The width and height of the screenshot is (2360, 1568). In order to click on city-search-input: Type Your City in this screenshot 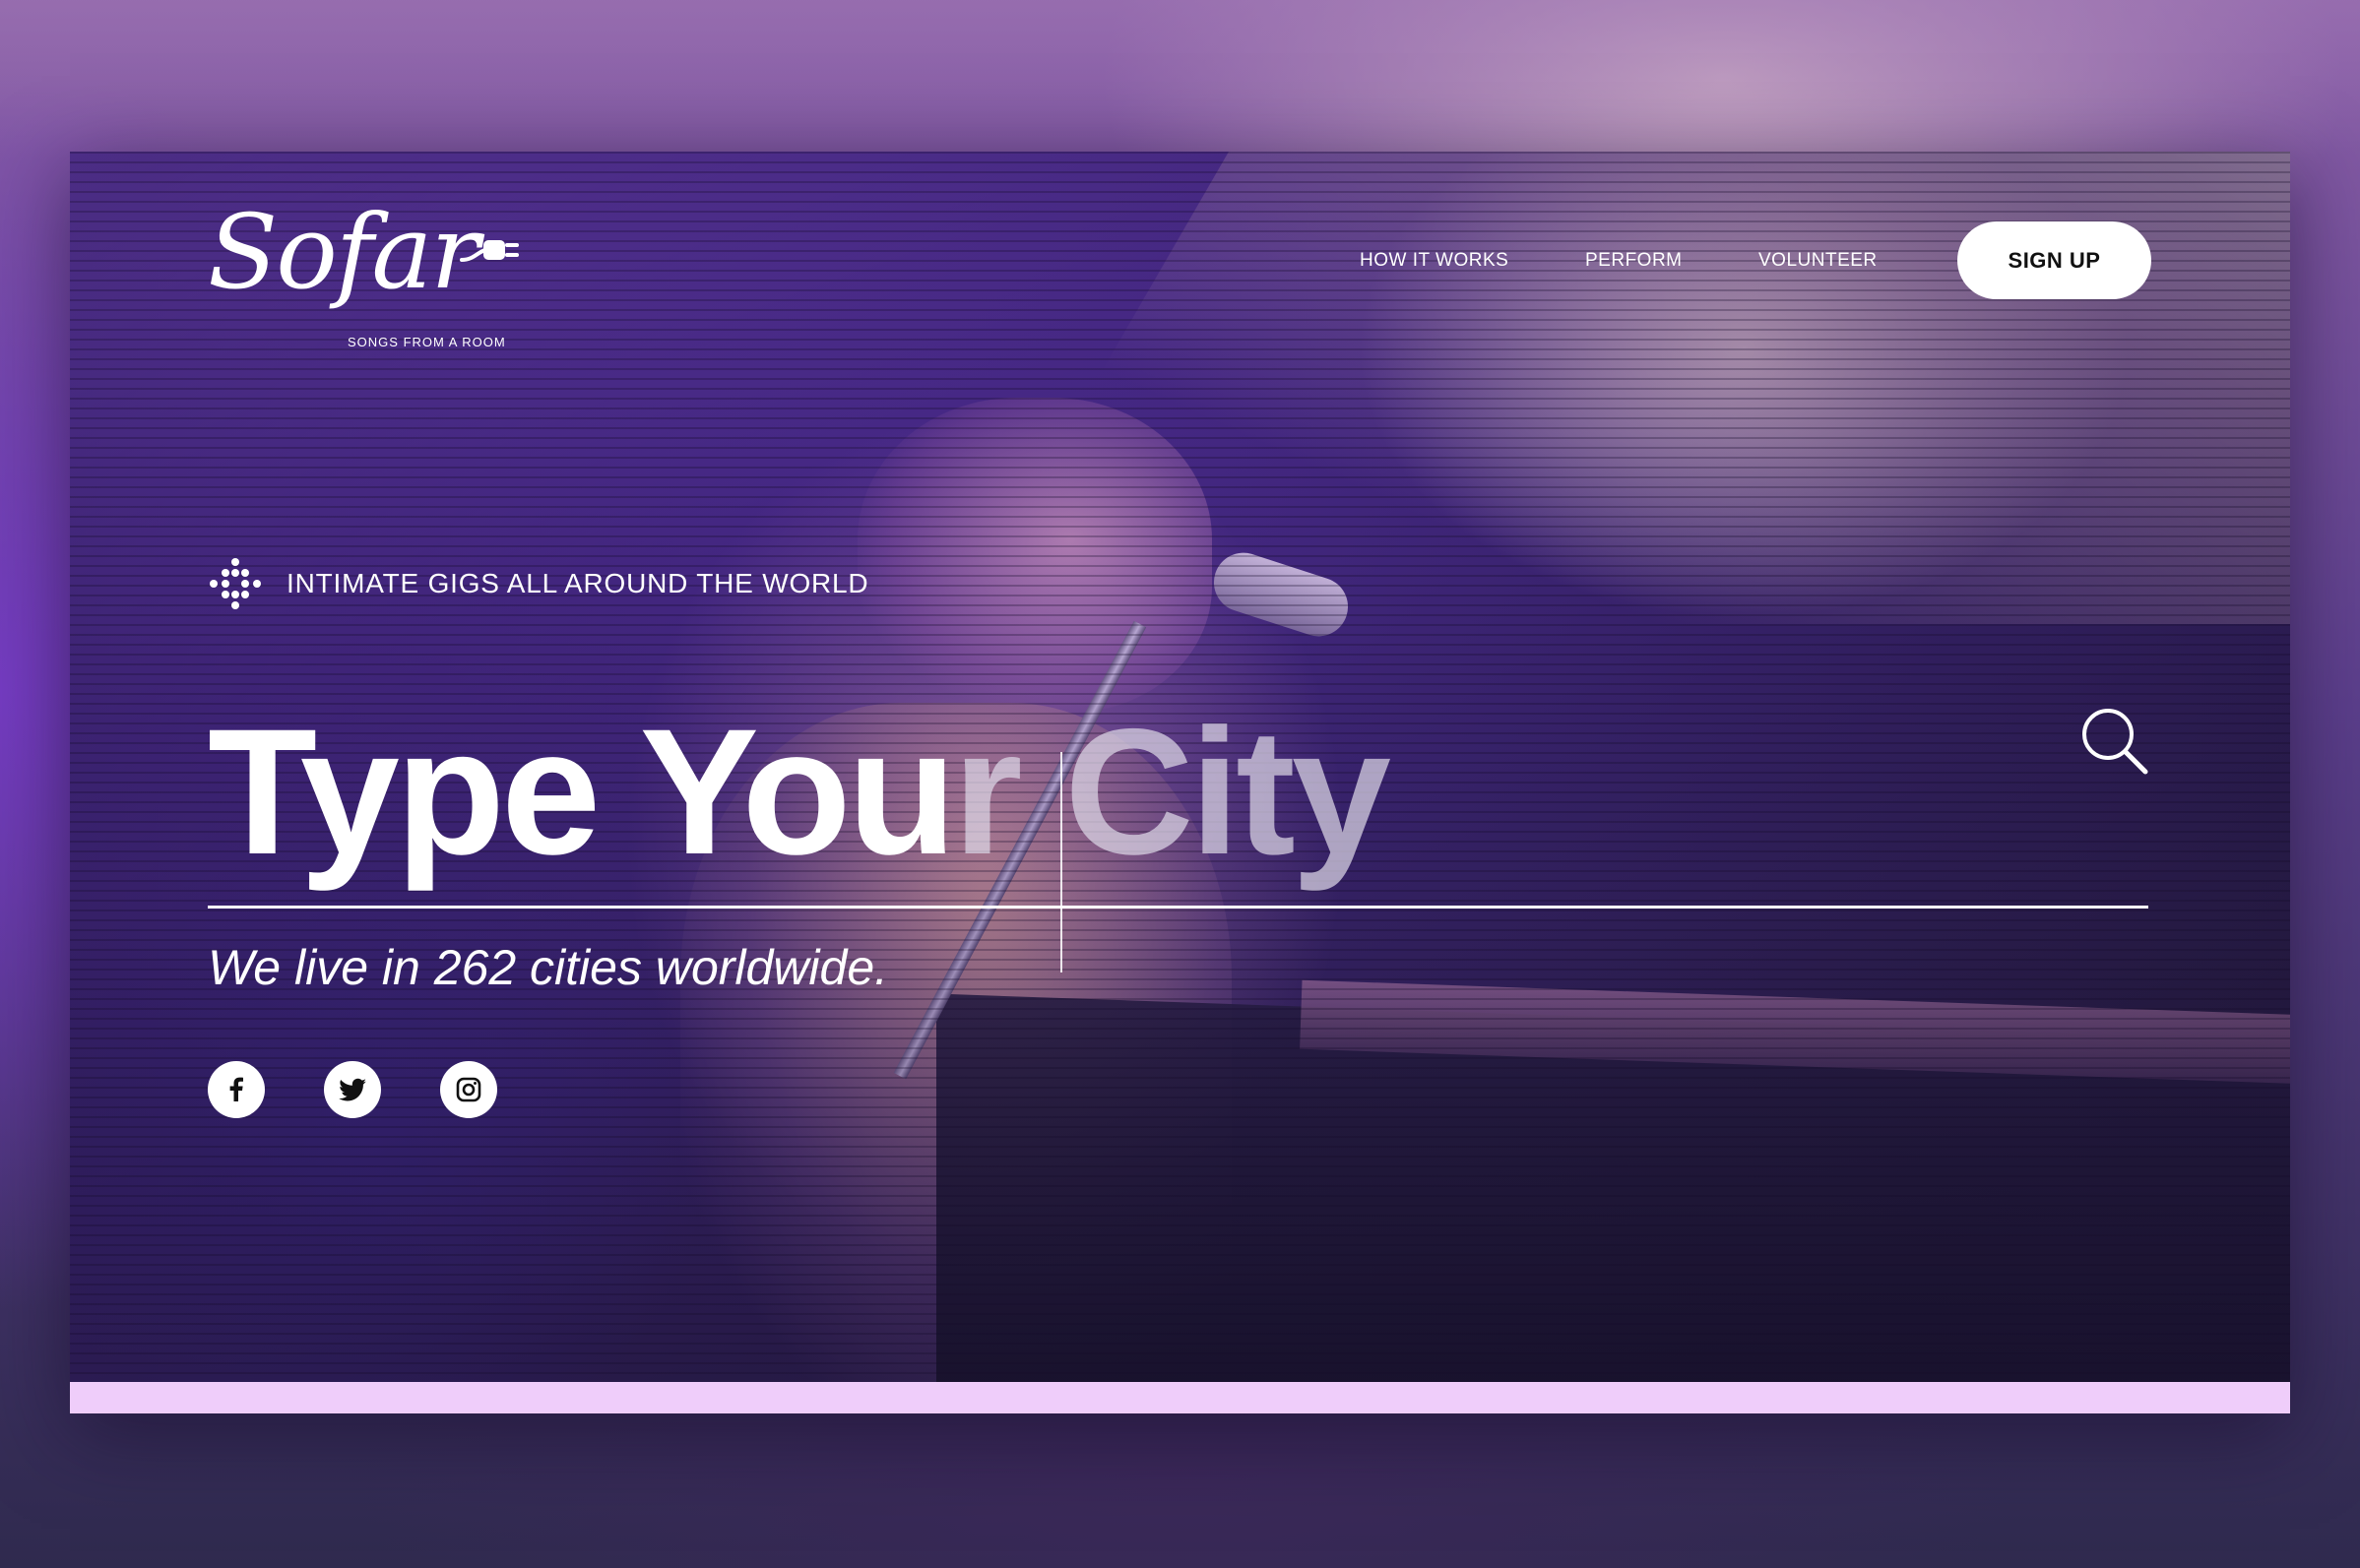, I will do `click(799, 791)`.